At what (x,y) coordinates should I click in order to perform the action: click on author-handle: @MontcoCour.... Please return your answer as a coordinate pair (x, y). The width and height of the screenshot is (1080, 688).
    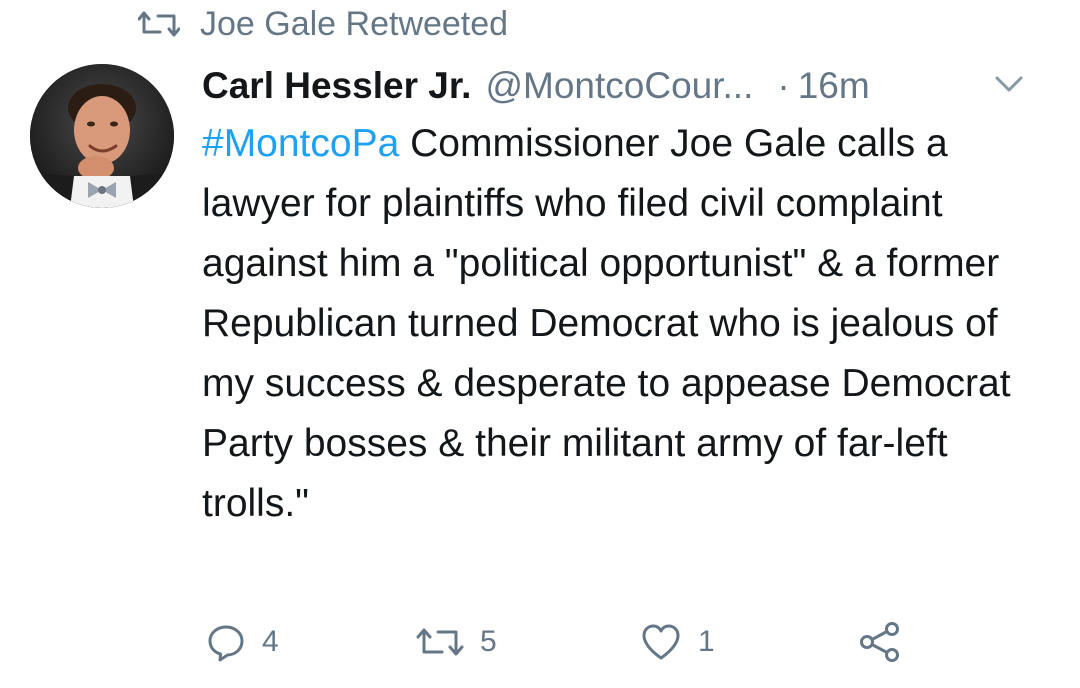
    Looking at the image, I should click on (619, 86).